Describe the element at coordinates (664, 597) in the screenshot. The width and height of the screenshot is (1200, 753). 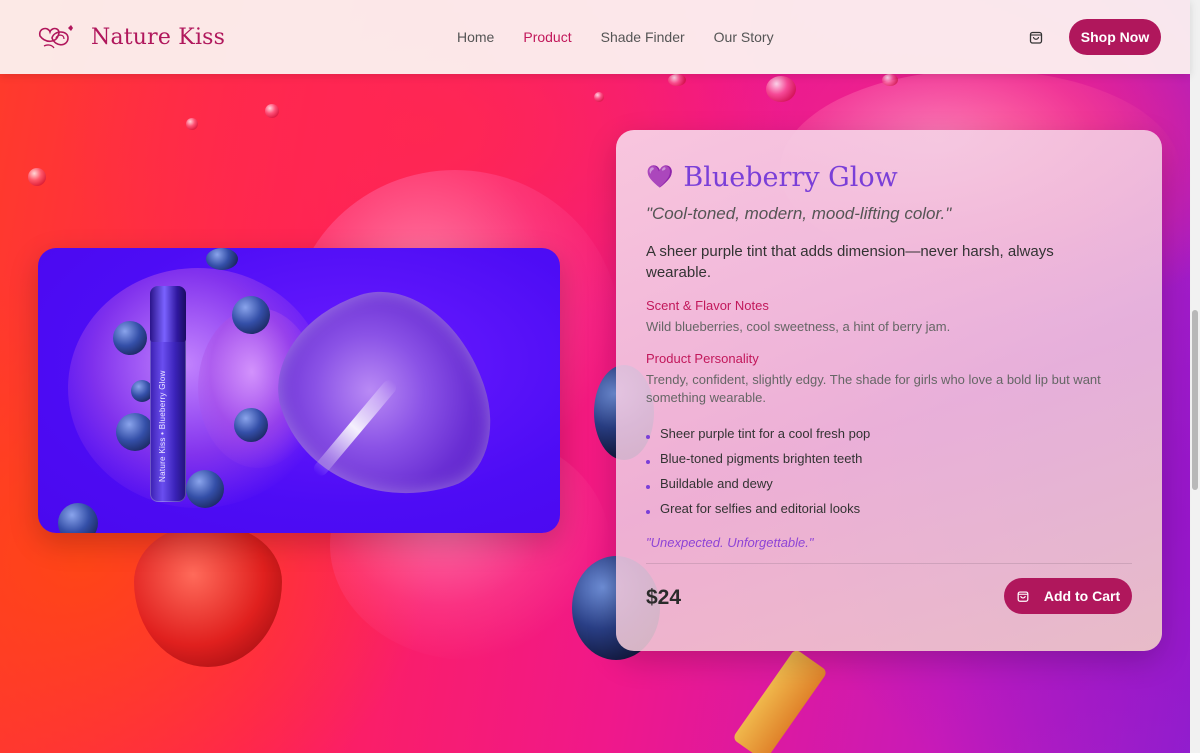
I see `product-price: $24` at that location.